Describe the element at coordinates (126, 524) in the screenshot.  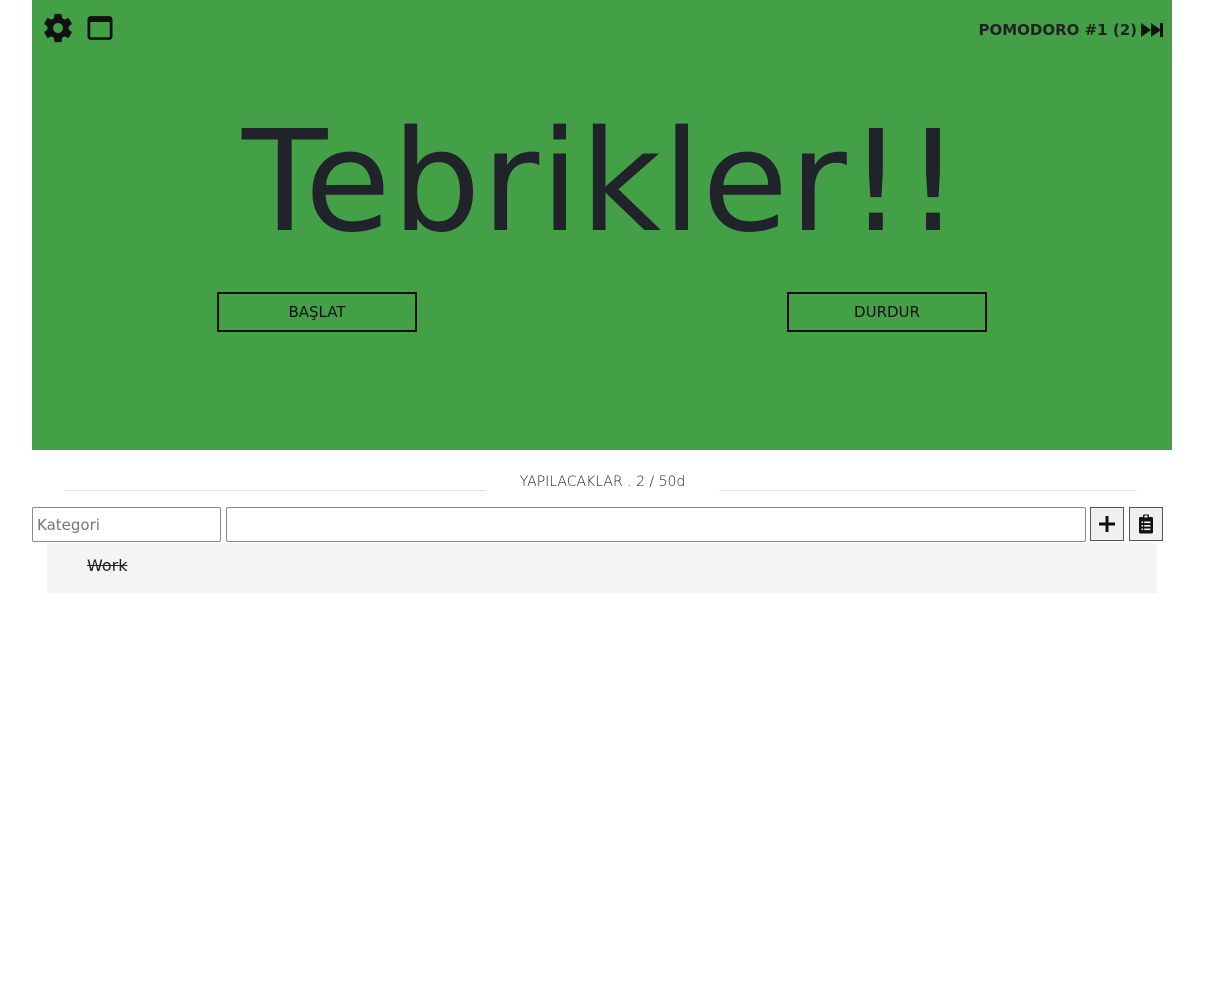
I see `category-input` at that location.